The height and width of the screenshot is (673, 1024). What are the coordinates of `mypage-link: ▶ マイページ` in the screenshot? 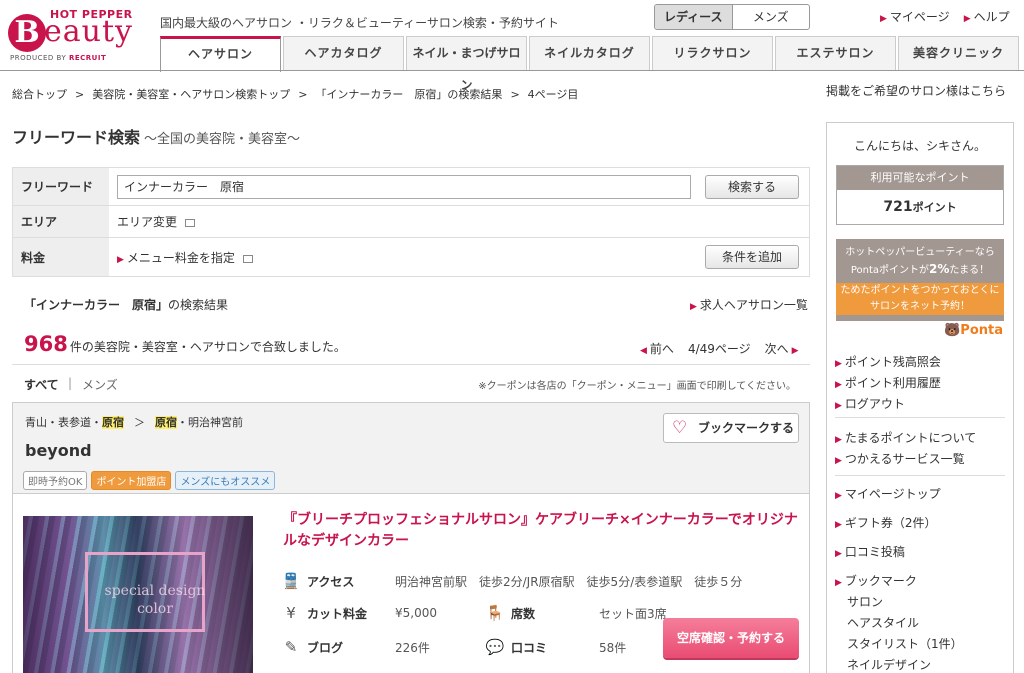 It's located at (915, 16).